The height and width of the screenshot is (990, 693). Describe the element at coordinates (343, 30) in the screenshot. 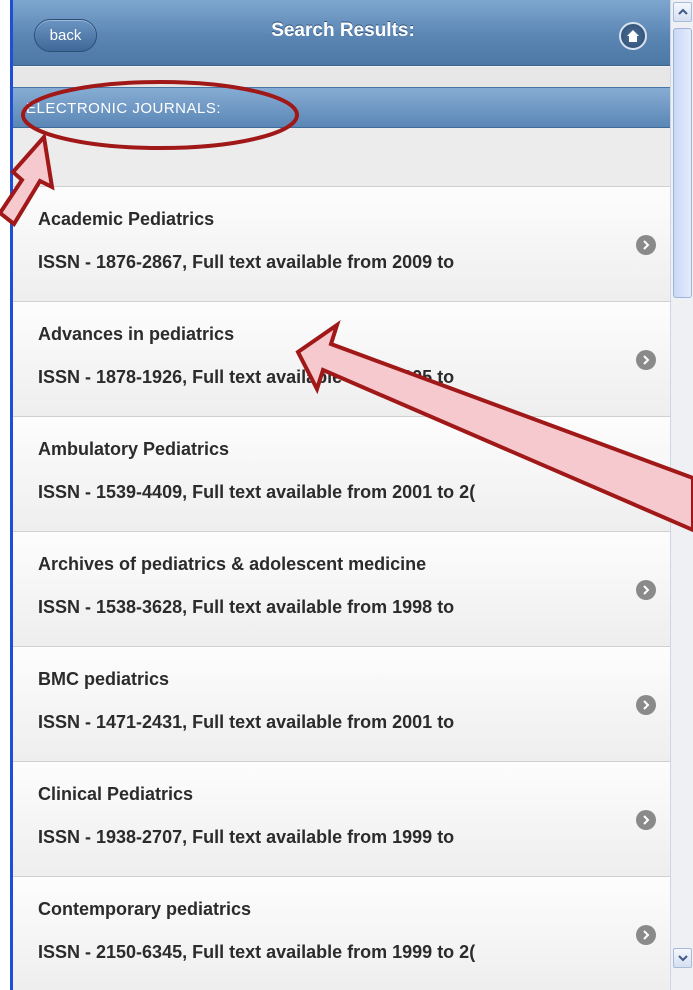

I see `page-title: Search Results:` at that location.